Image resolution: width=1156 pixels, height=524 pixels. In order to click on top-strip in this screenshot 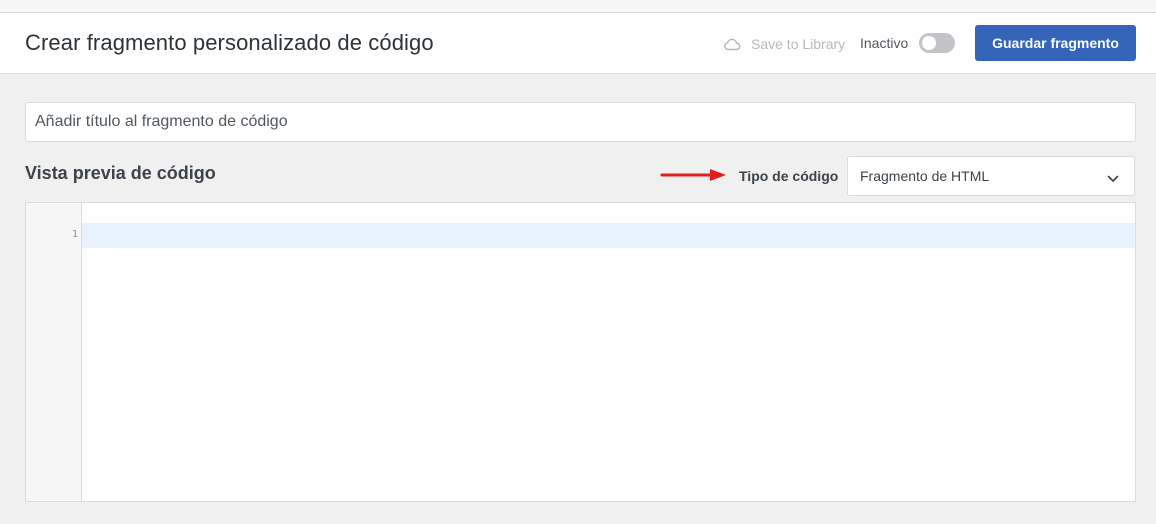, I will do `click(578, 6)`.